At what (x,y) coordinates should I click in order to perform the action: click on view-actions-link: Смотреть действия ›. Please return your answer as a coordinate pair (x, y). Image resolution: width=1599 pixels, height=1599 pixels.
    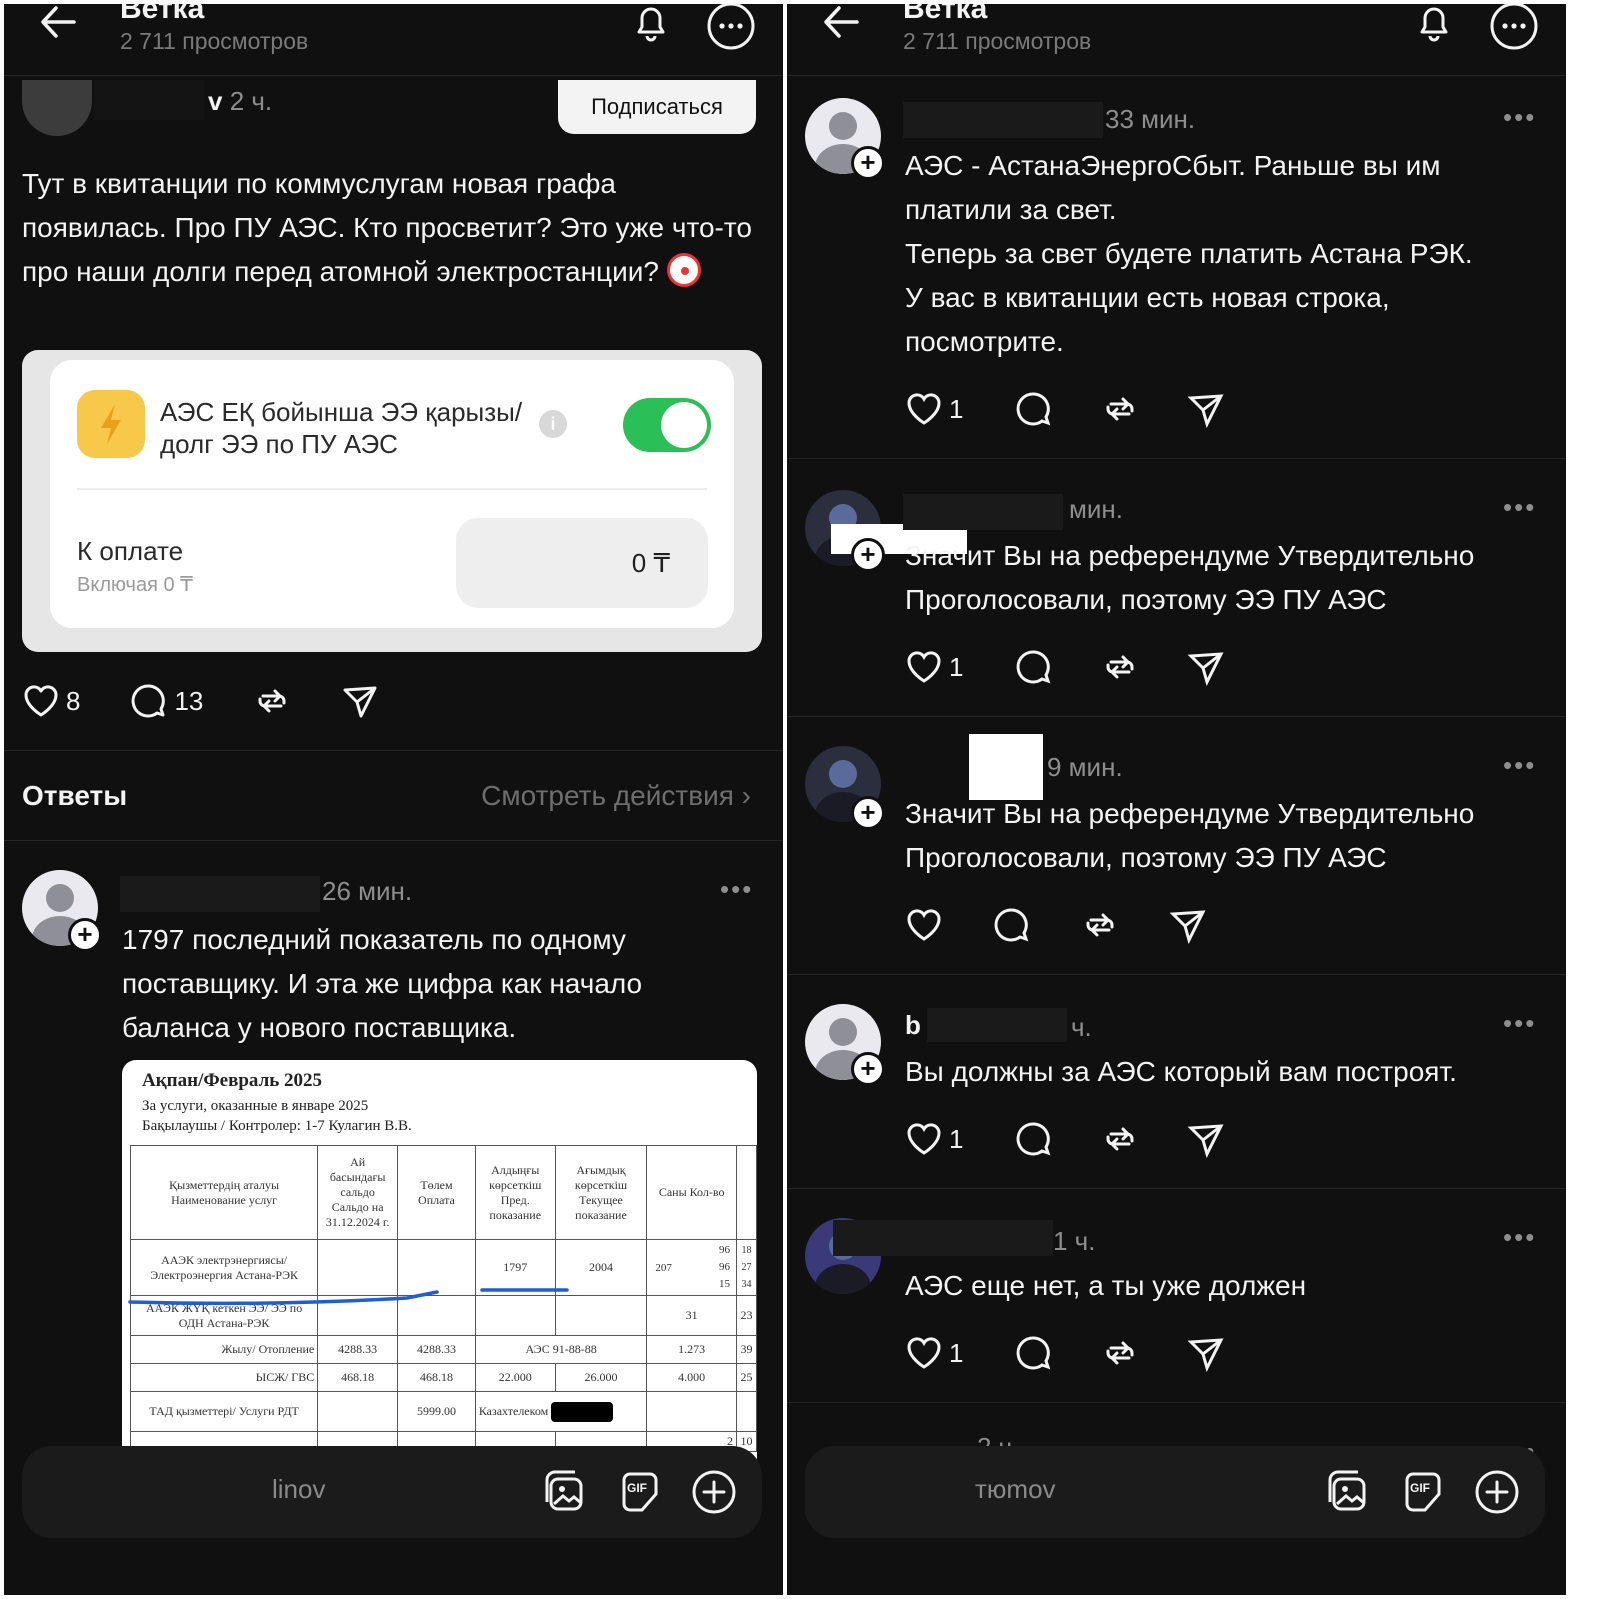
    Looking at the image, I should click on (616, 796).